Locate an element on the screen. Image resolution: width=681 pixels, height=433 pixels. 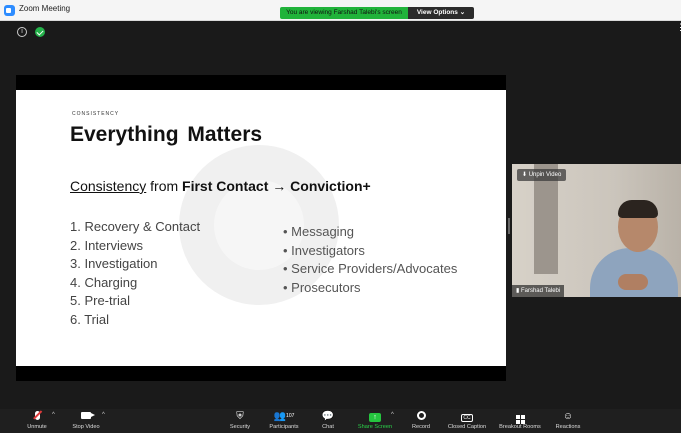
reactions-button: ☺ Reactions is located at coordinates (568, 421).